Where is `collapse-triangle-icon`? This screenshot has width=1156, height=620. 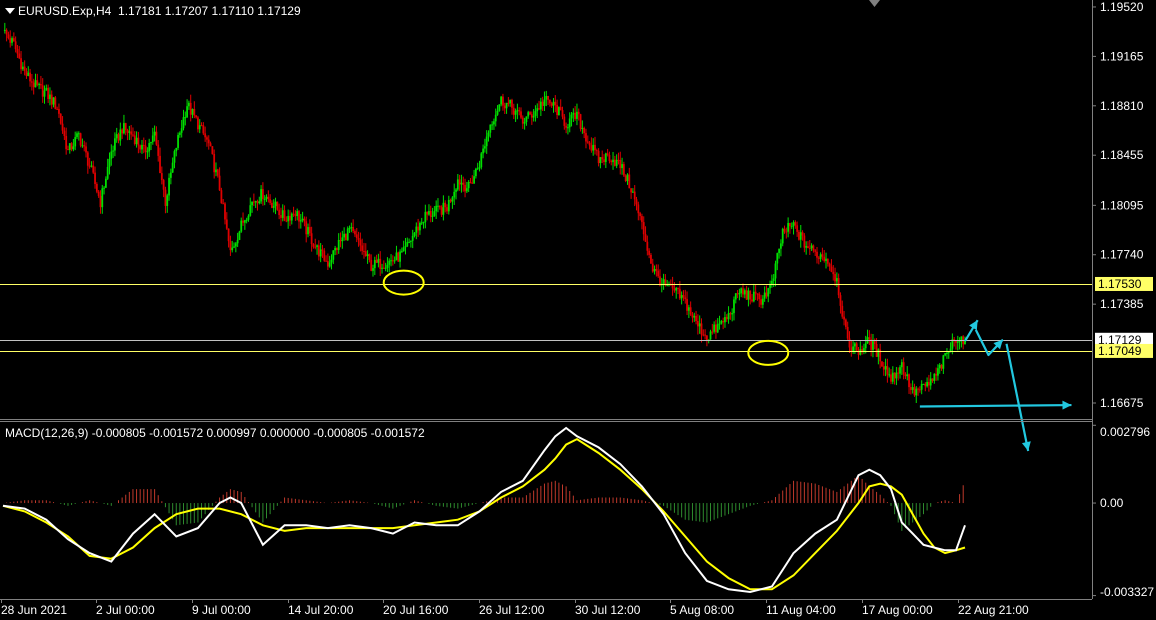 collapse-triangle-icon is located at coordinates (10, 11).